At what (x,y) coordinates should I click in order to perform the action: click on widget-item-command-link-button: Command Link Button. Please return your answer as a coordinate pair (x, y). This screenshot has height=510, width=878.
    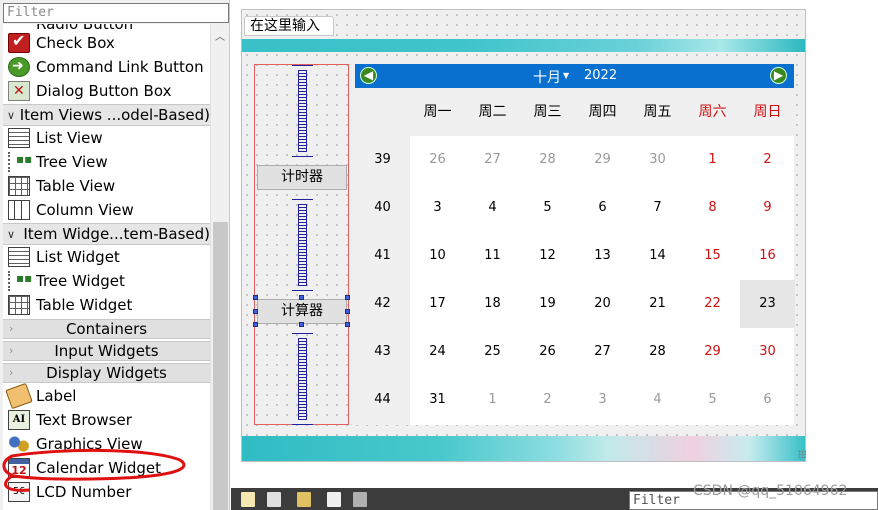
    Looking at the image, I should click on (106, 67).